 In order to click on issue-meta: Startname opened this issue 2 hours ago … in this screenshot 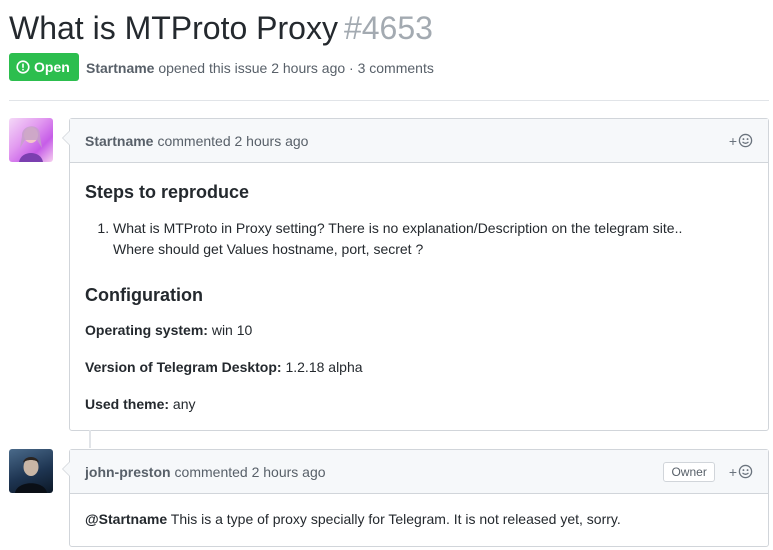, I will do `click(260, 68)`.